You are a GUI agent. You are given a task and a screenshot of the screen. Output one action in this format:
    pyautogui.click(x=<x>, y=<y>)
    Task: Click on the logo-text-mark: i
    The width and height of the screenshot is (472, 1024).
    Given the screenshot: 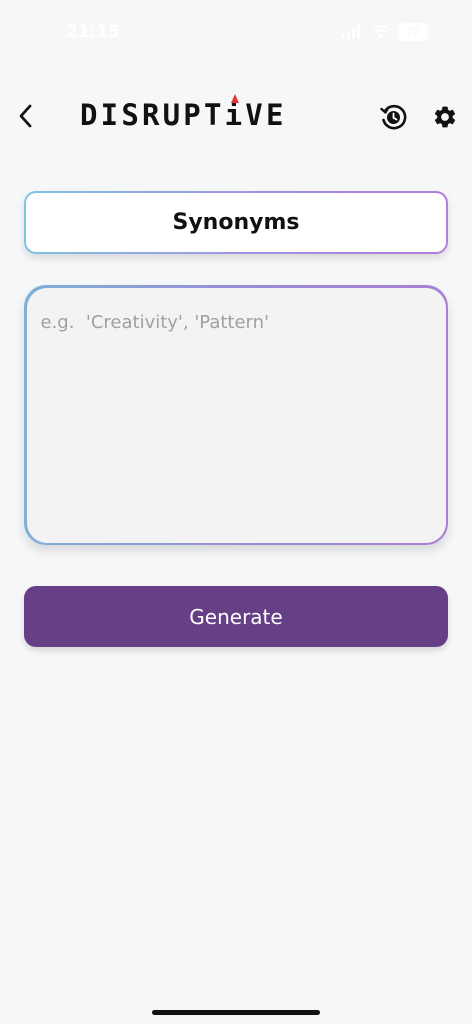 What is the action you would take?
    pyautogui.click(x=235, y=115)
    